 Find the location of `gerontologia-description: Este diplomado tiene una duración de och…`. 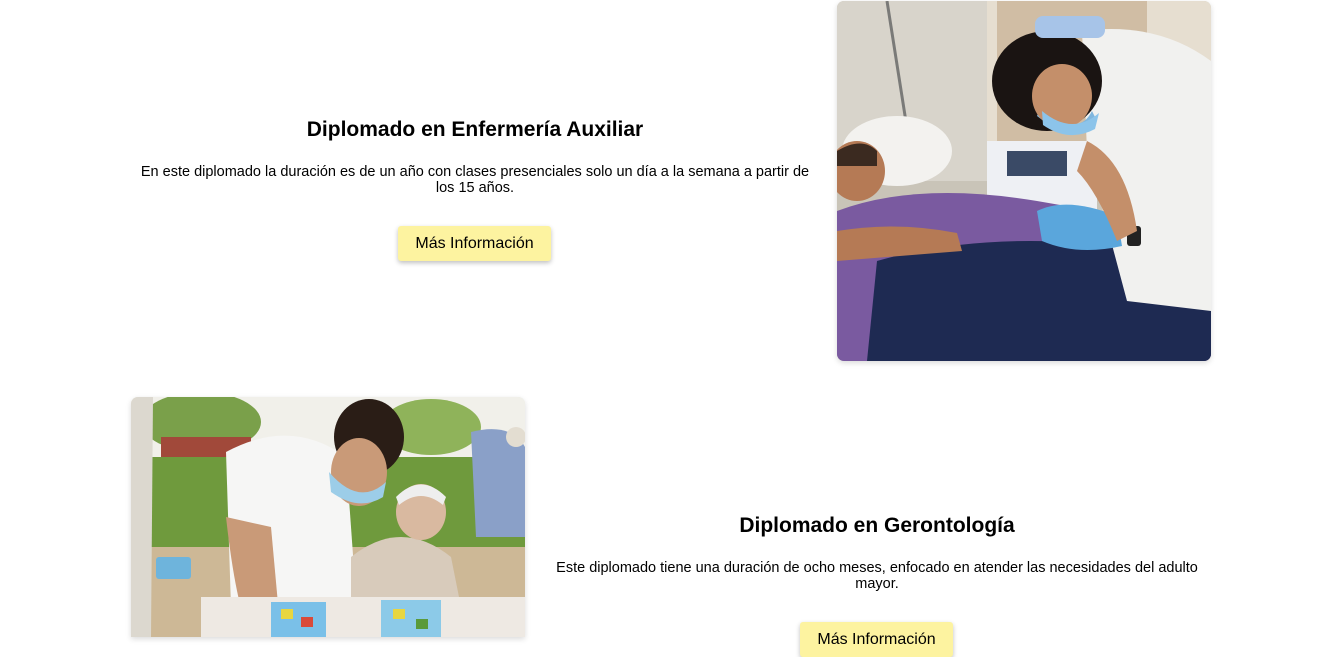

gerontologia-description: Este diplomado tiene una duración de och… is located at coordinates (877, 576).